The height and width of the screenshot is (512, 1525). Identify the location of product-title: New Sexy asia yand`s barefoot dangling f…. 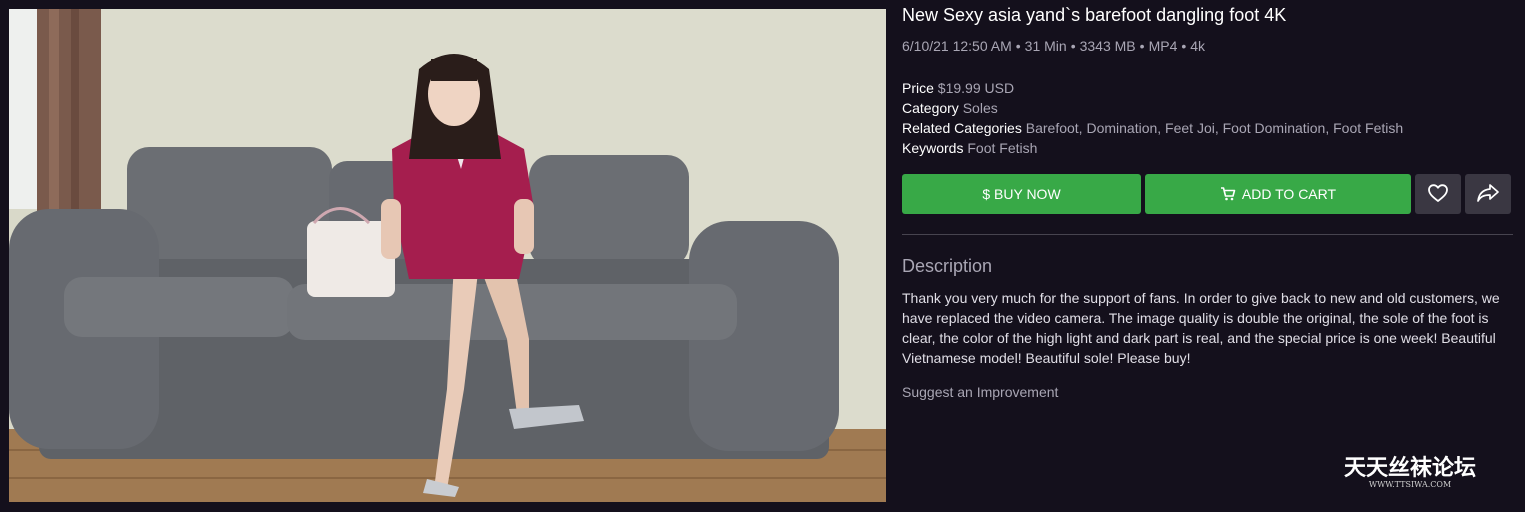
(1094, 15).